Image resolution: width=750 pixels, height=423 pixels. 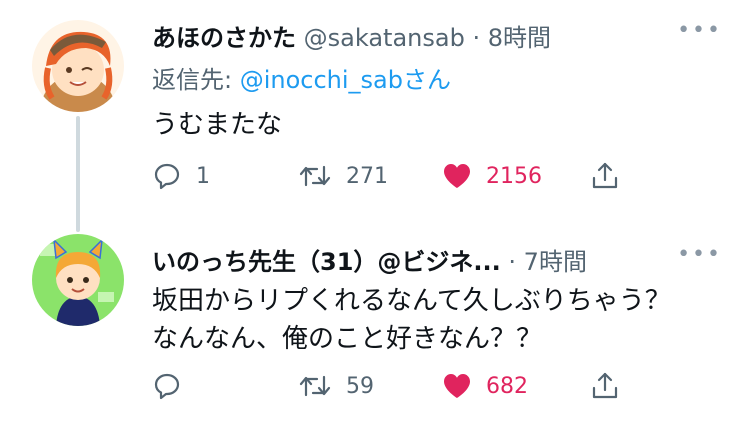 I want to click on tweet-header: いのっち先生（31）@ビジネ... · 7時間, so click(x=369, y=259).